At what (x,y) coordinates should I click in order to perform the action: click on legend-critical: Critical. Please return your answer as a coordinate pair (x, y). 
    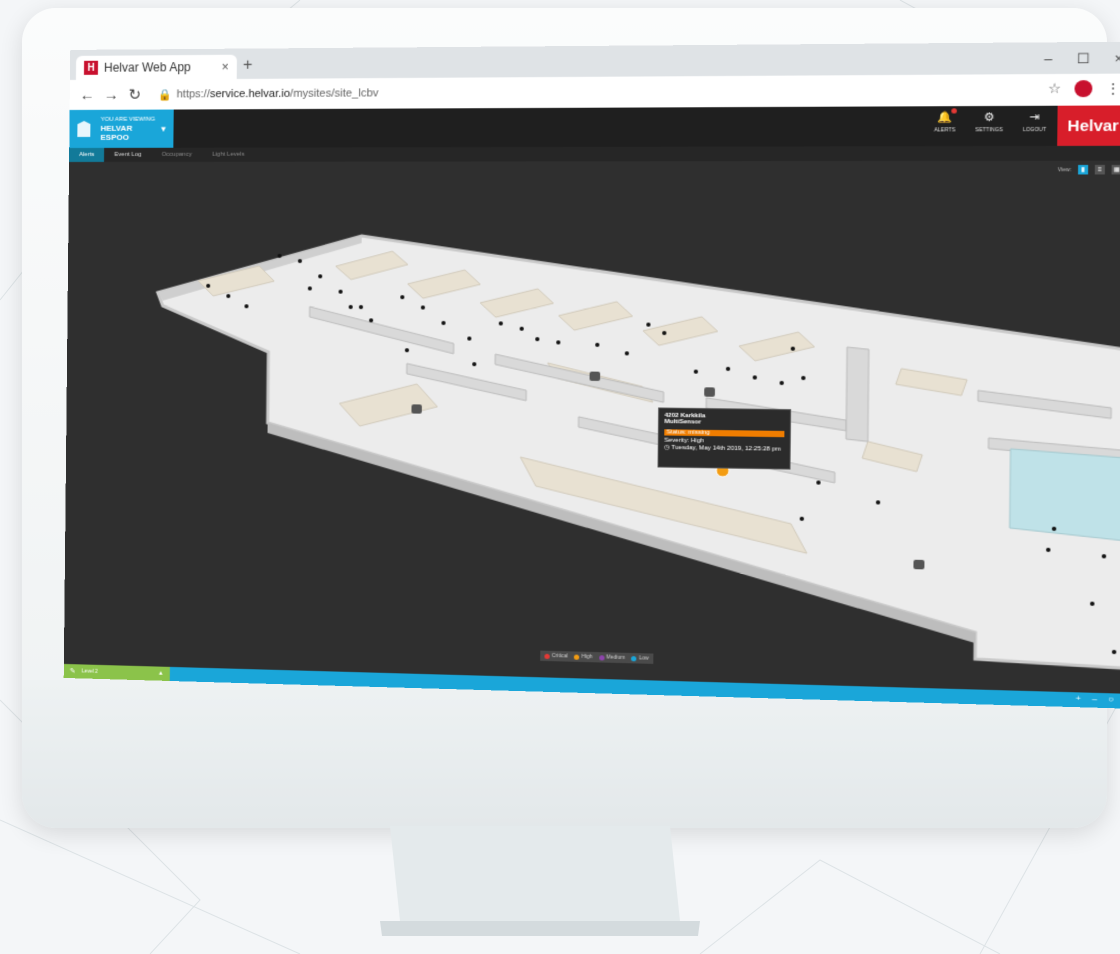
    Looking at the image, I should click on (556, 656).